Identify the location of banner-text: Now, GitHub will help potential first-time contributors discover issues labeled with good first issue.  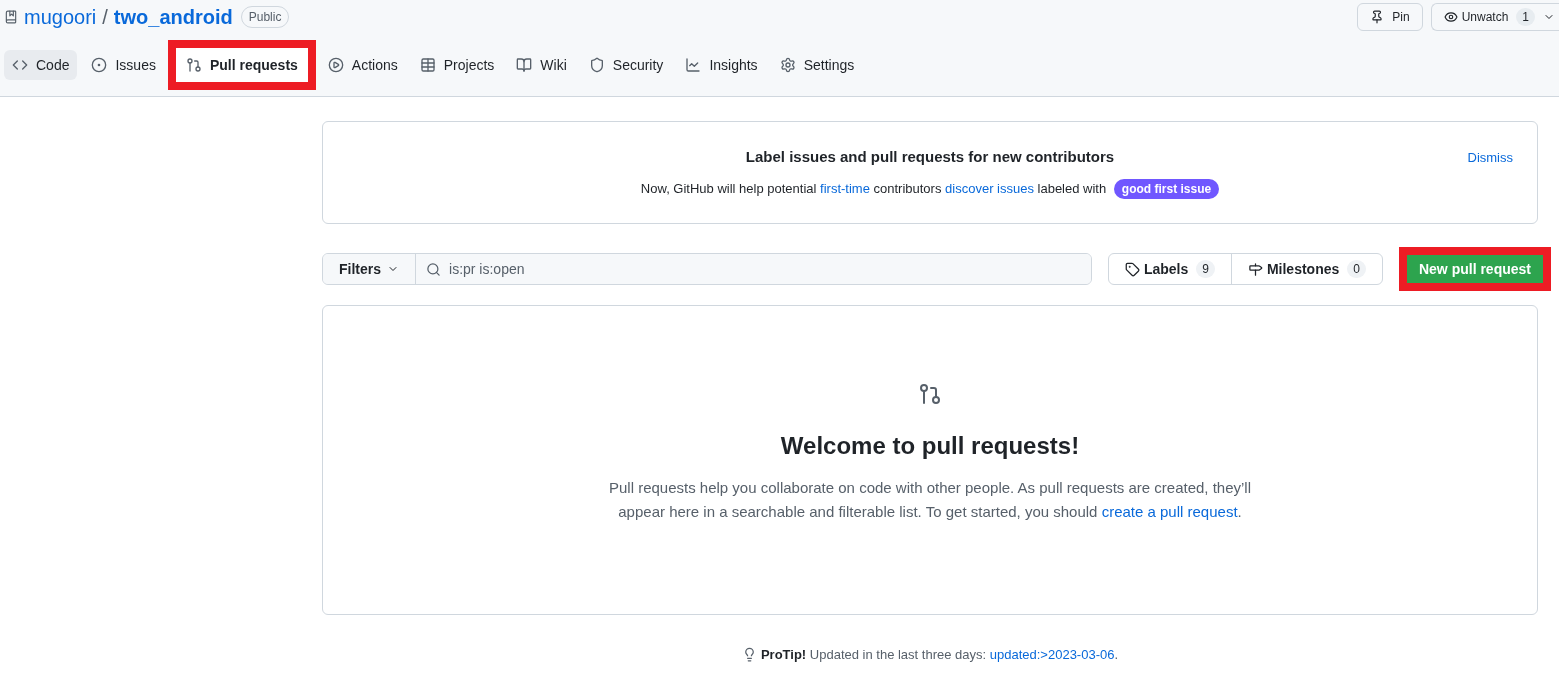
(930, 188).